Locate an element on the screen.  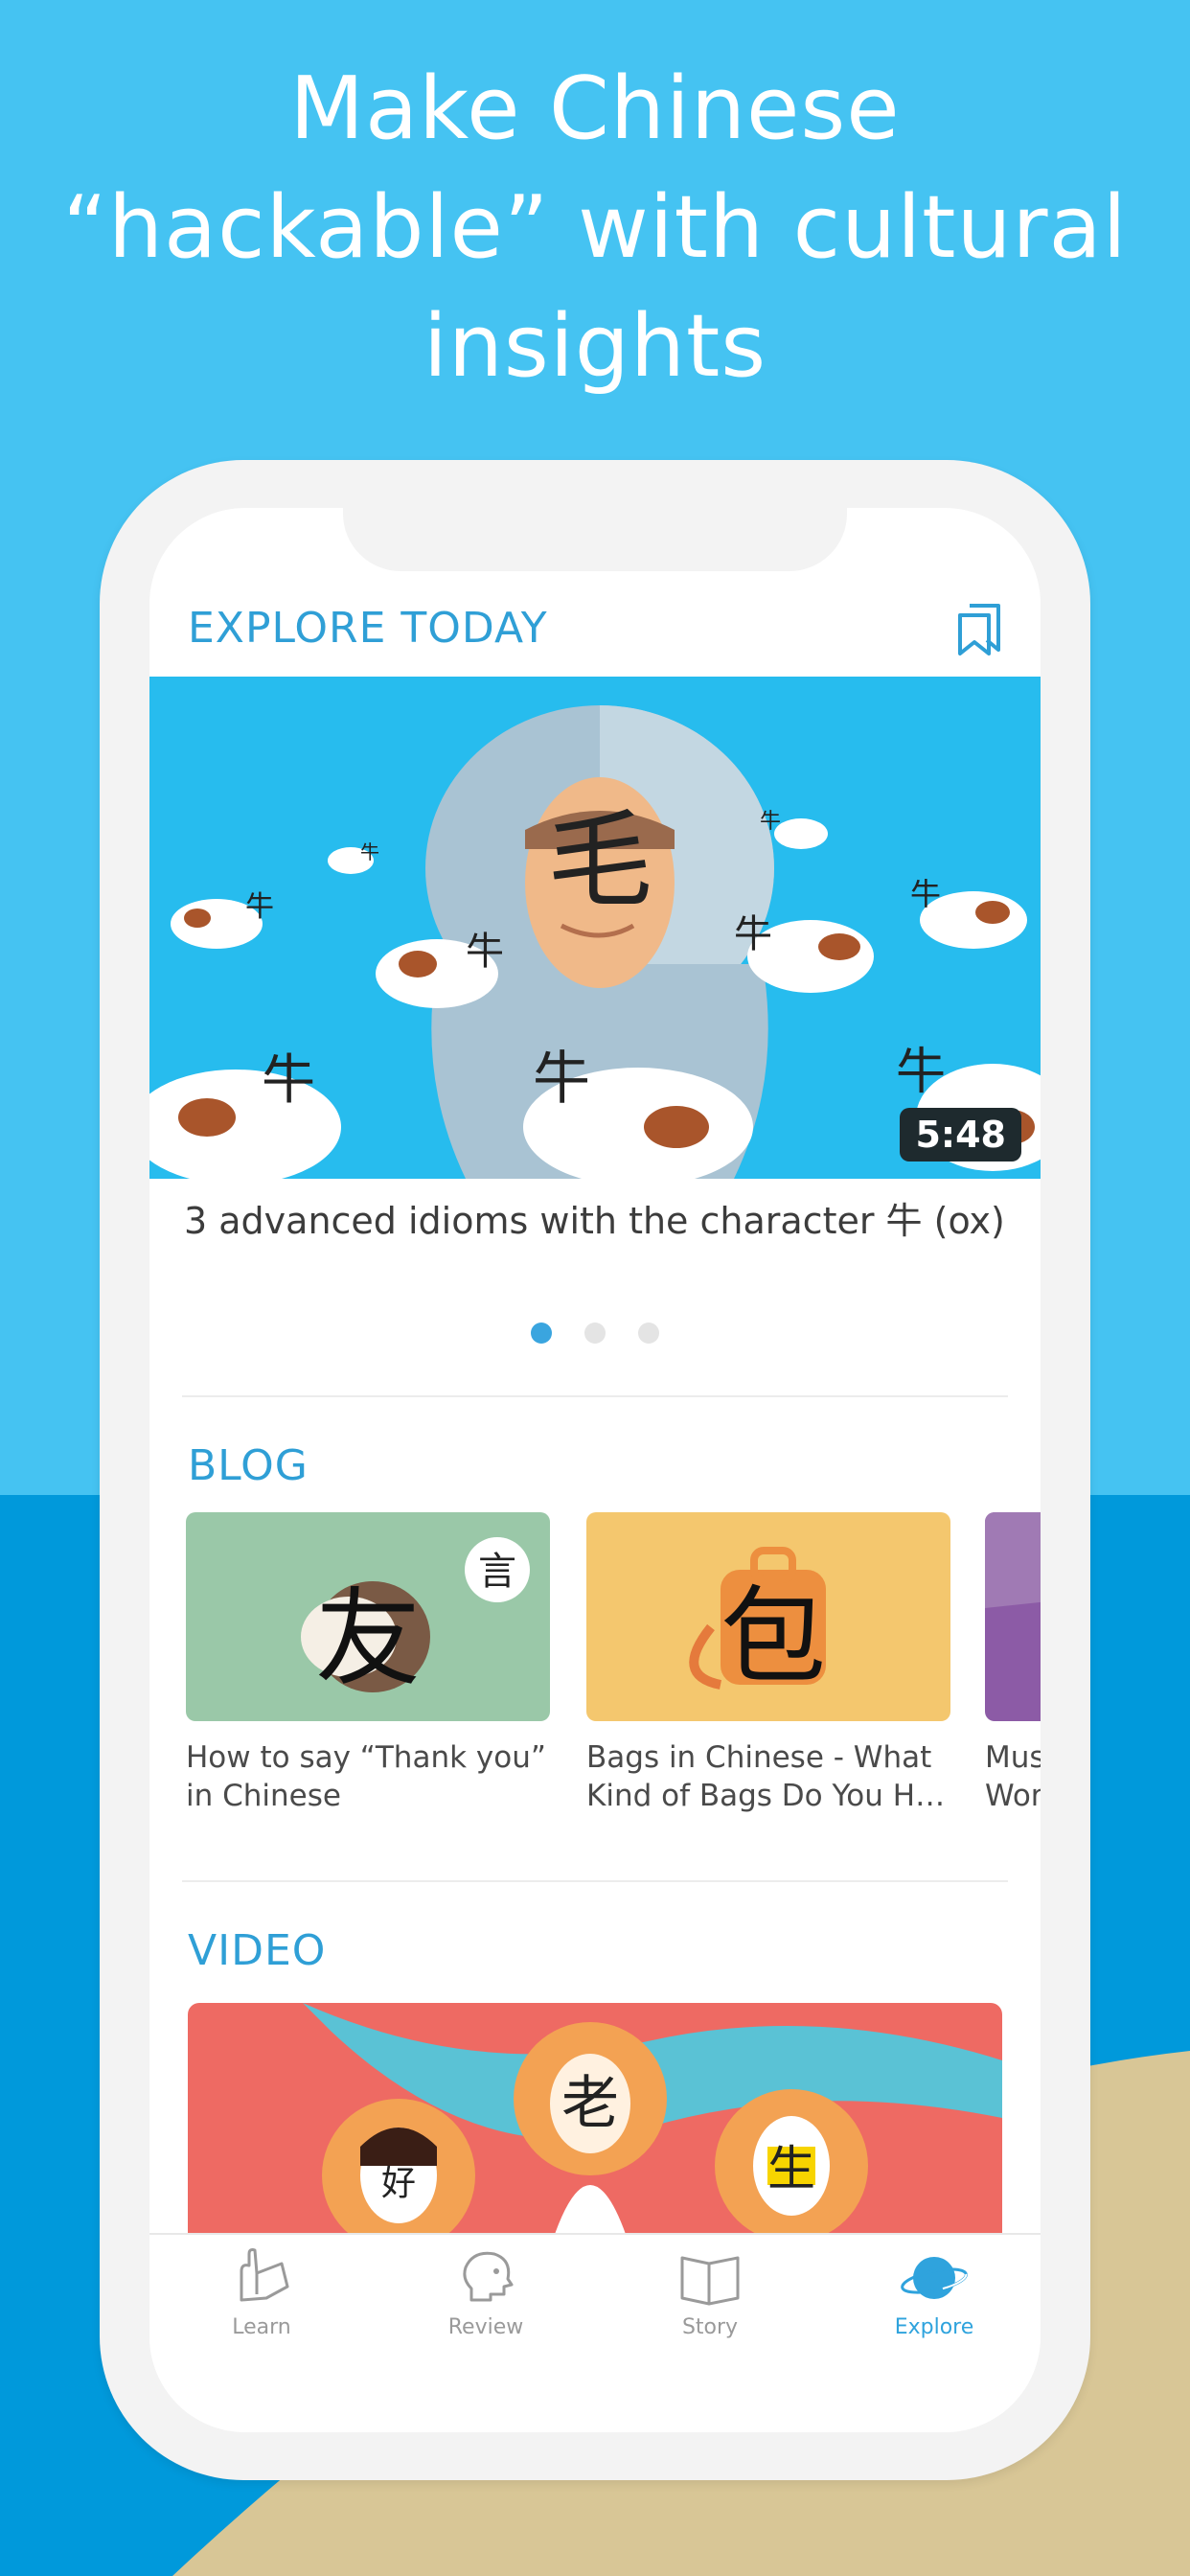
blog-card-1-image: 言 友 is located at coordinates (368, 1616).